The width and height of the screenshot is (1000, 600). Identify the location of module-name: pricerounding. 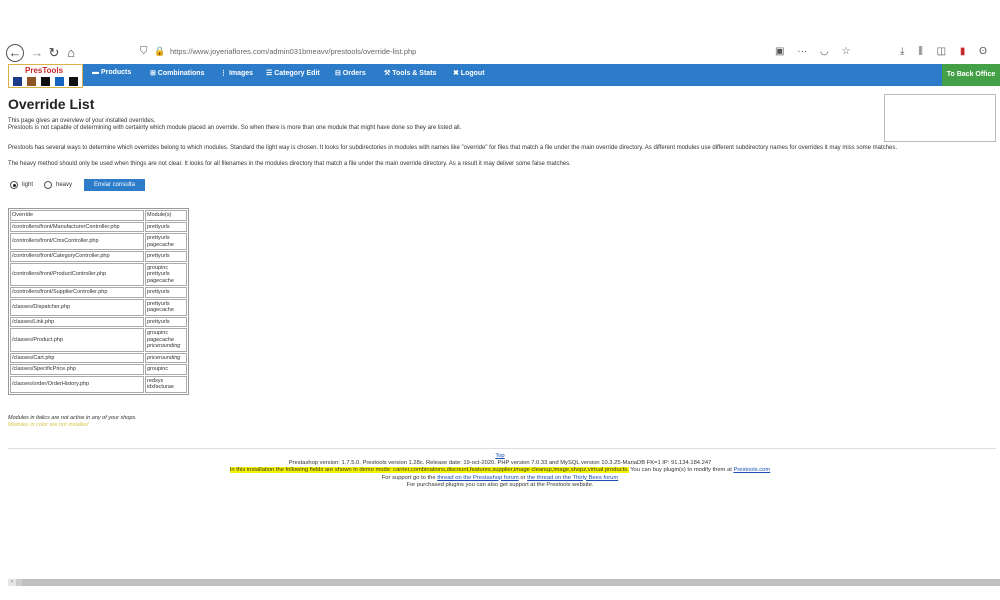
(164, 346).